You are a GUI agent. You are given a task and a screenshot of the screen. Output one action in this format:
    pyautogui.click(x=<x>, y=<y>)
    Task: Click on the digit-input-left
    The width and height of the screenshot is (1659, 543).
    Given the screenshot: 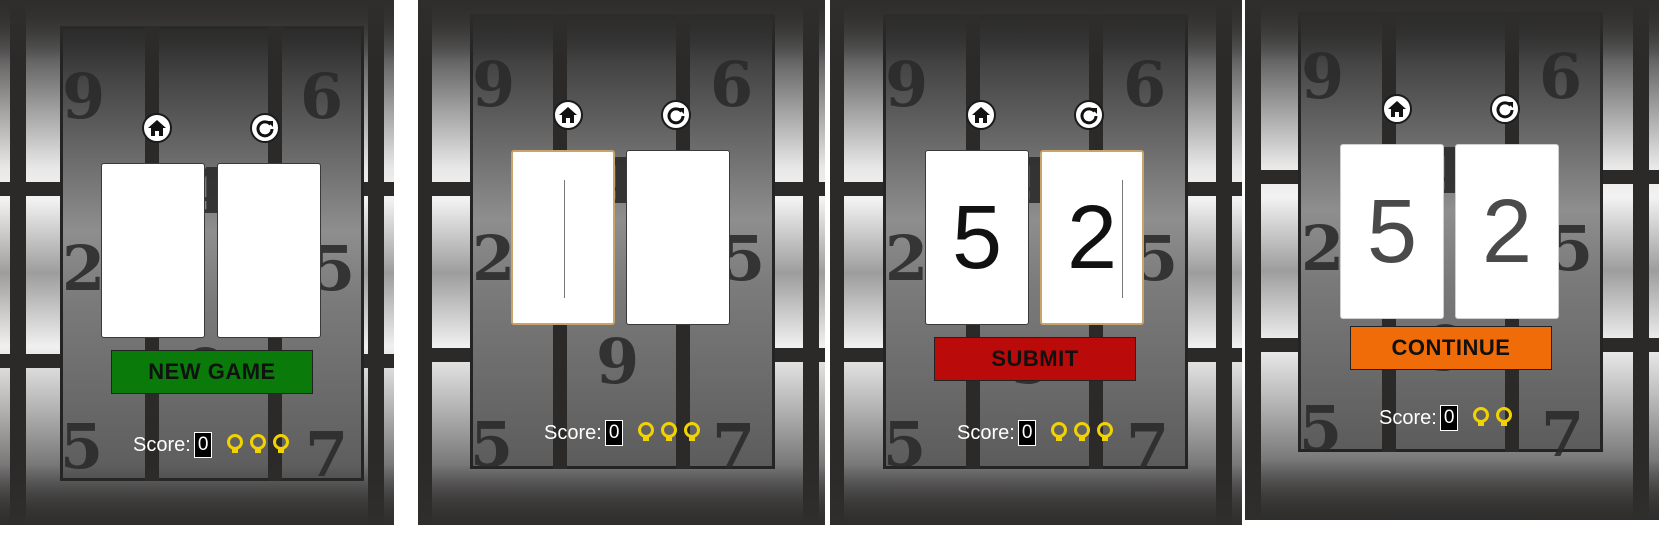 What is the action you would take?
    pyautogui.click(x=563, y=237)
    